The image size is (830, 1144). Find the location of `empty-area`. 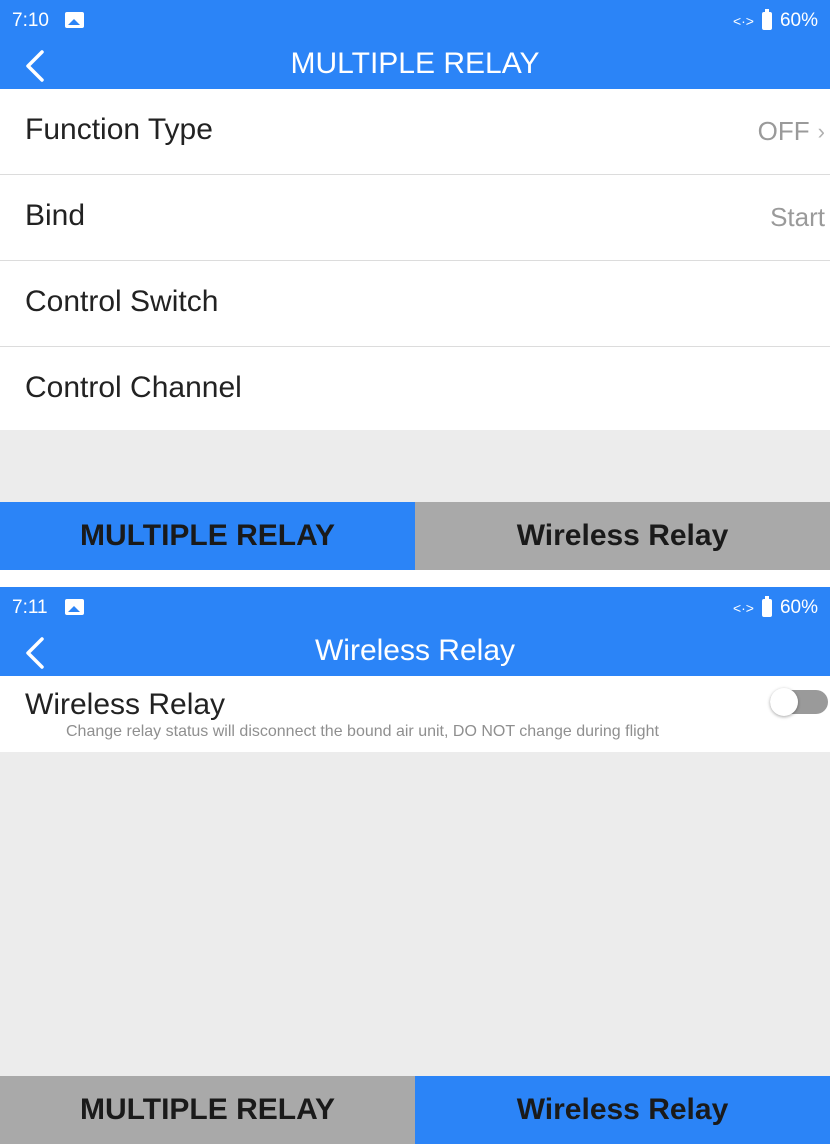

empty-area is located at coordinates (415, 466).